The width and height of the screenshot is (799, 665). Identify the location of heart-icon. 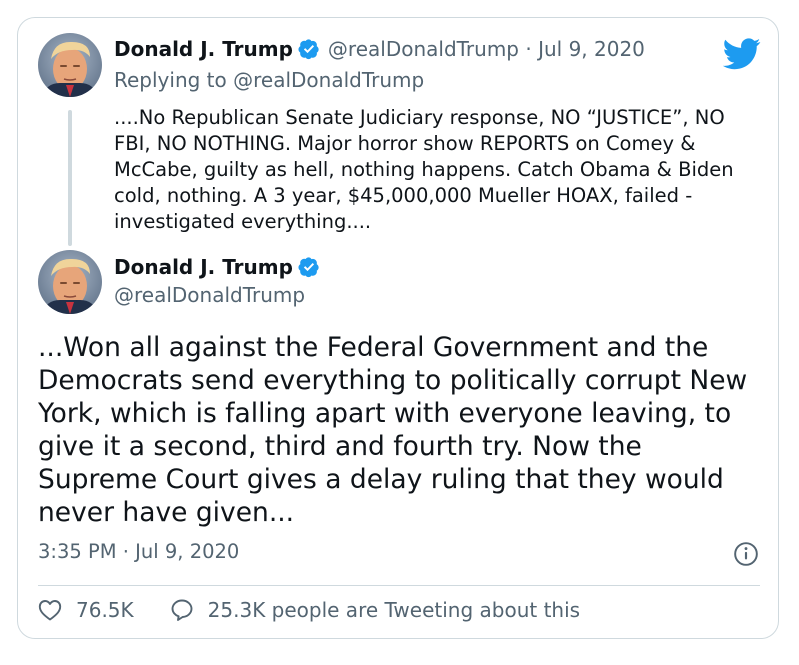
(50, 610).